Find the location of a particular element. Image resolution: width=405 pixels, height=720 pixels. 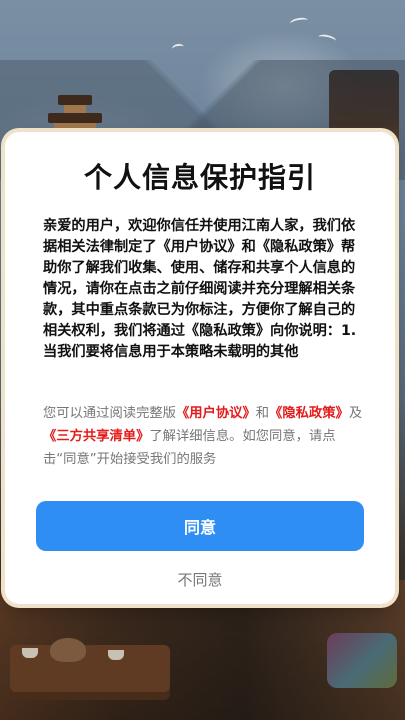

third-party-sharing-list-link: 《三方共享清单》 is located at coordinates (96, 436).